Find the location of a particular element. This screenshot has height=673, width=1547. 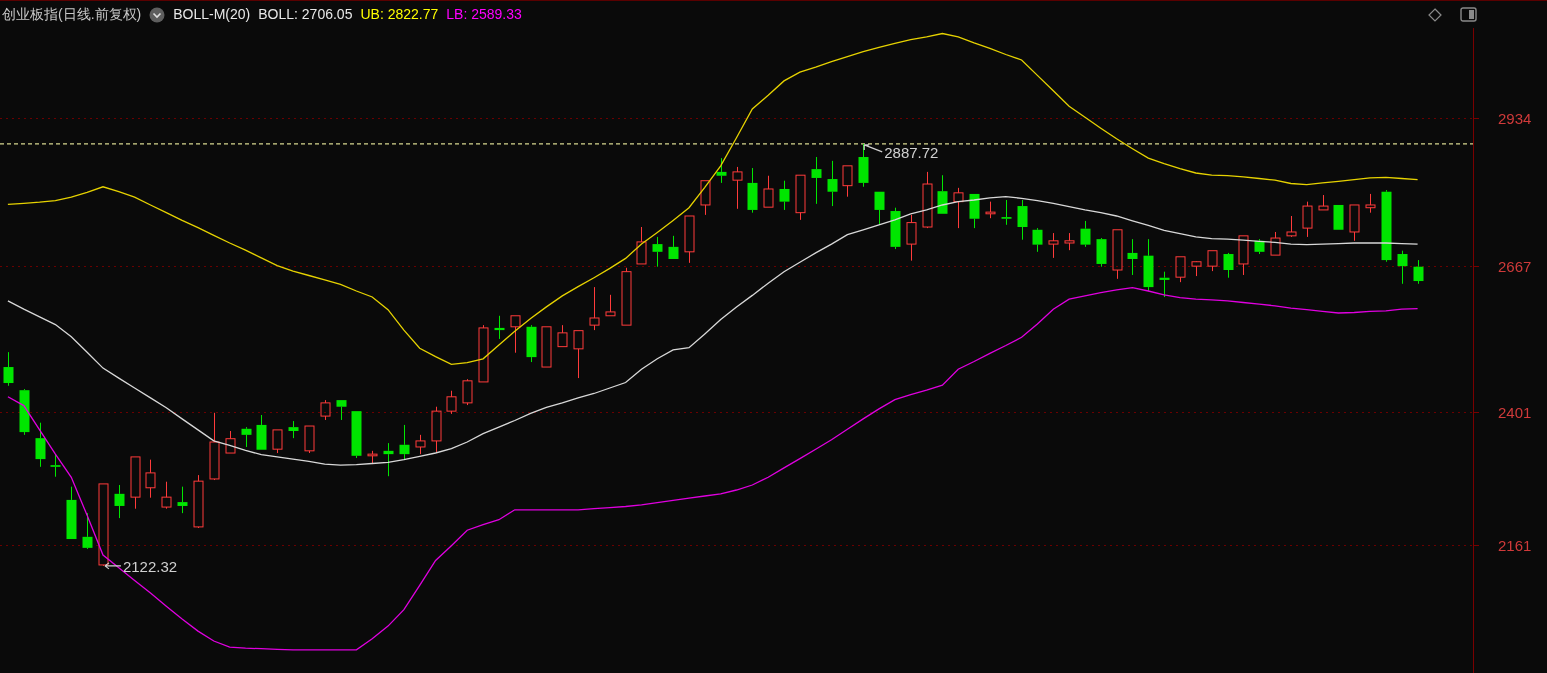

panel-toggle-icon is located at coordinates (1468, 14).